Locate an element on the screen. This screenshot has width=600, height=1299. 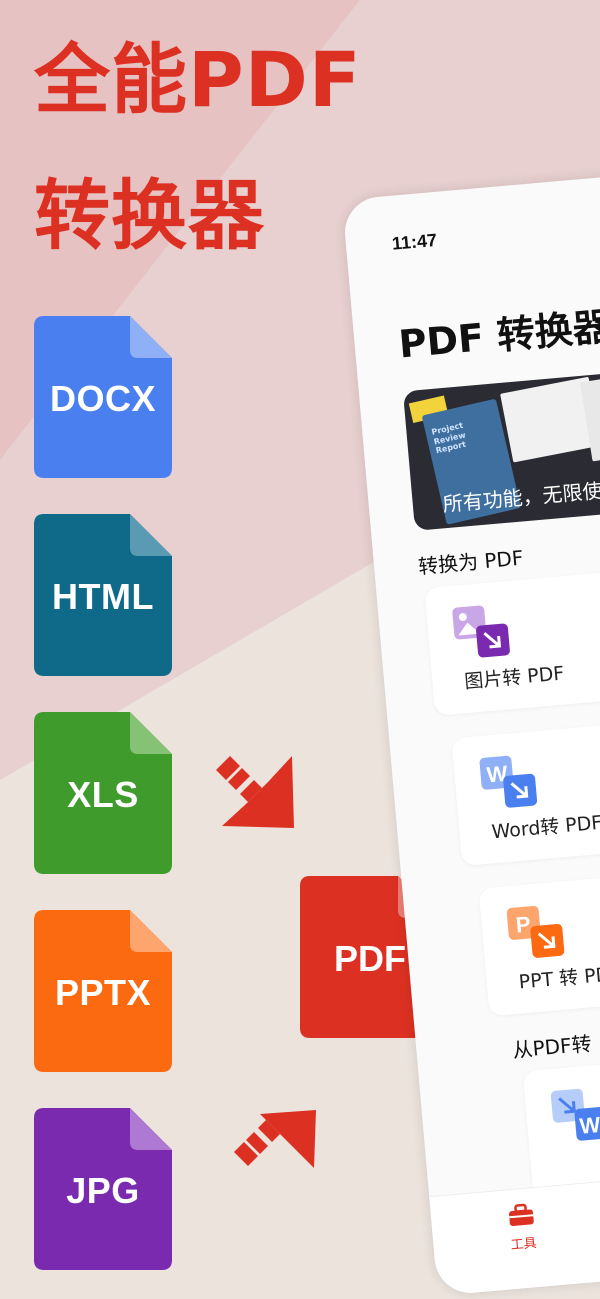
arrow-up-right-icon is located at coordinates (275, 1139).